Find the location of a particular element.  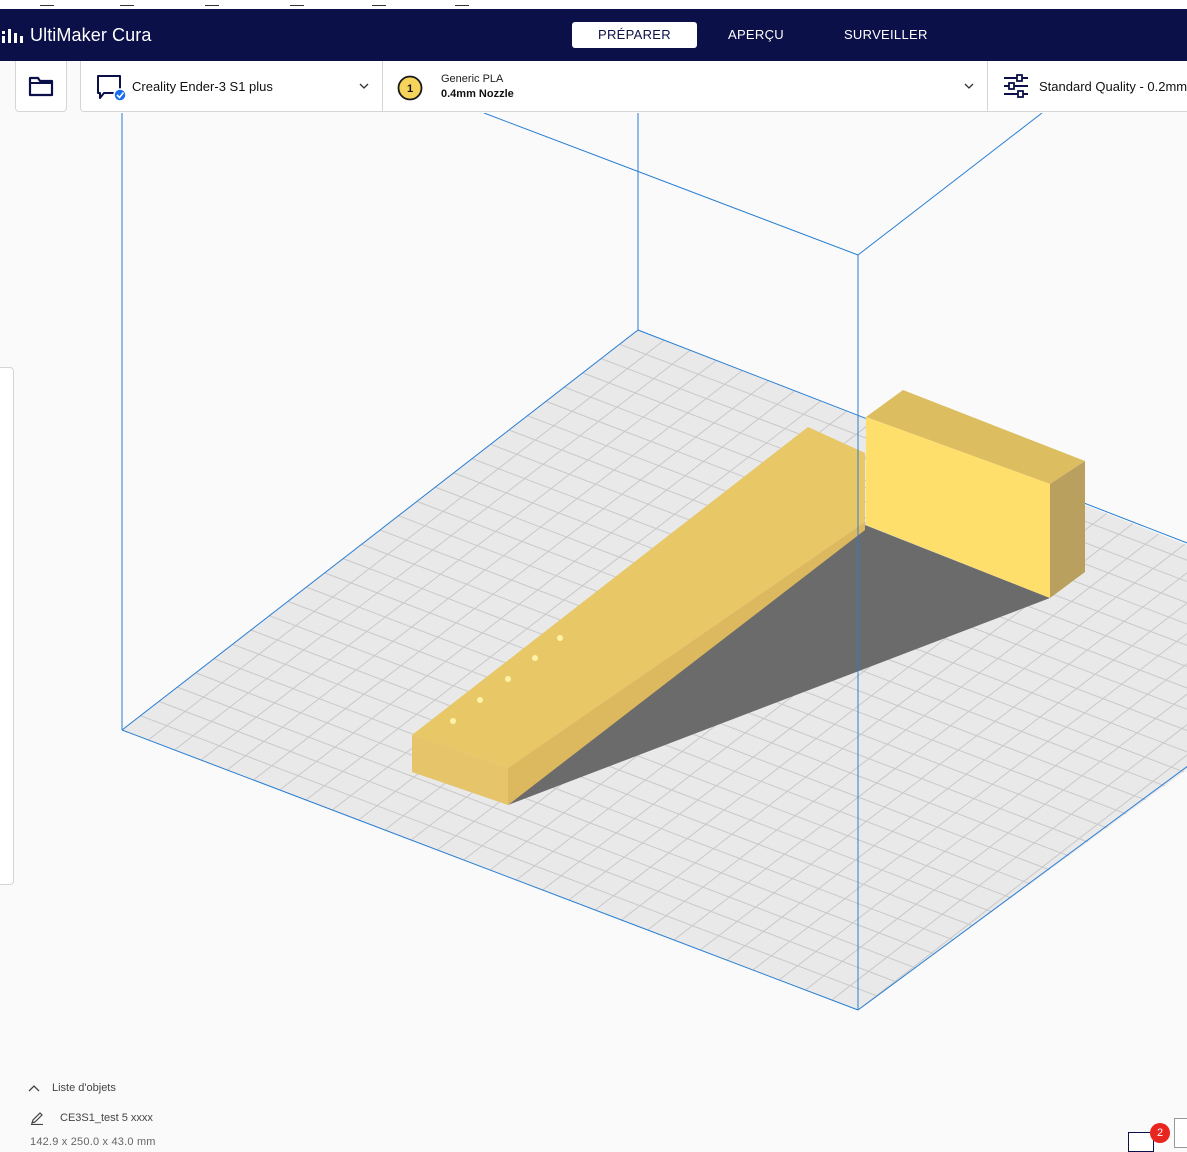

folder-icon is located at coordinates (41, 86).